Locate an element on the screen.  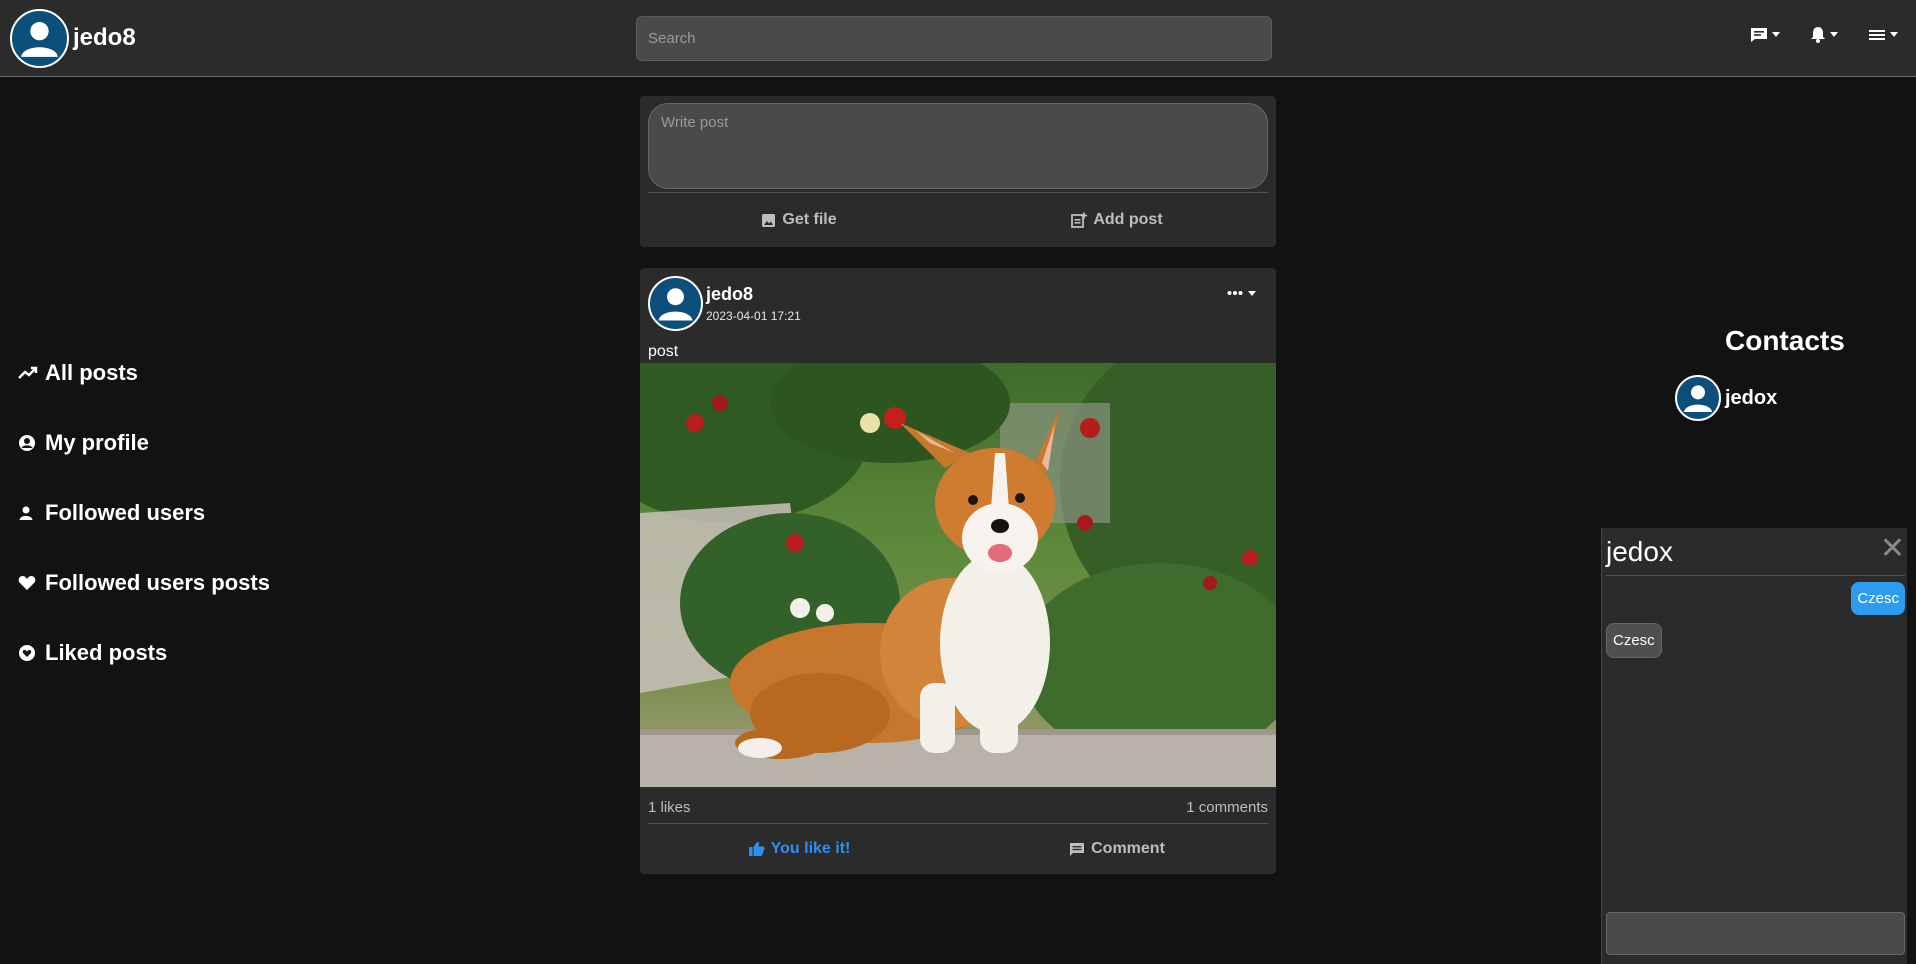
chat-message-outgoing: Czesc is located at coordinates (1878, 598).